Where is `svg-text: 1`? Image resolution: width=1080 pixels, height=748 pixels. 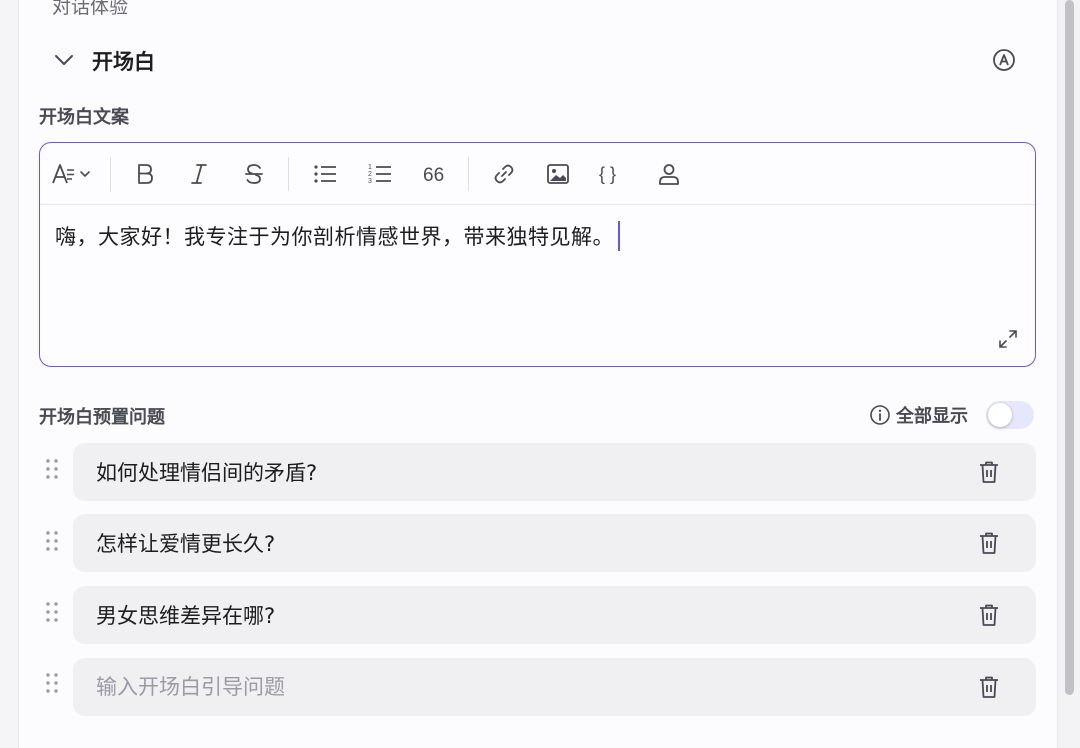
svg-text: 1 is located at coordinates (370, 167).